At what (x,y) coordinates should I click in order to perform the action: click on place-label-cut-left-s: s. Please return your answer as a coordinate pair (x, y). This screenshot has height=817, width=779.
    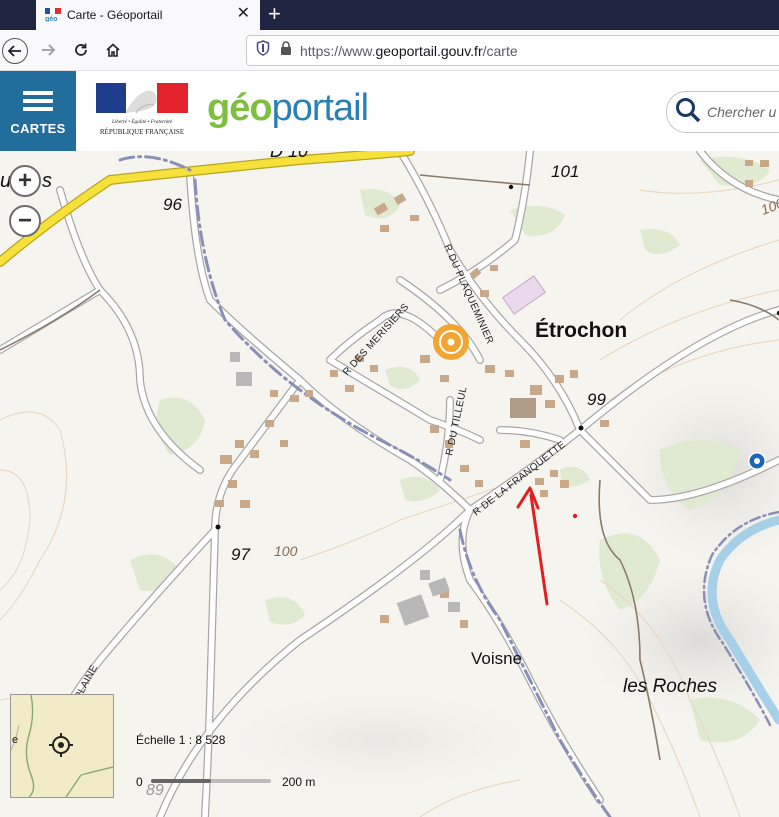
    Looking at the image, I should click on (47, 181).